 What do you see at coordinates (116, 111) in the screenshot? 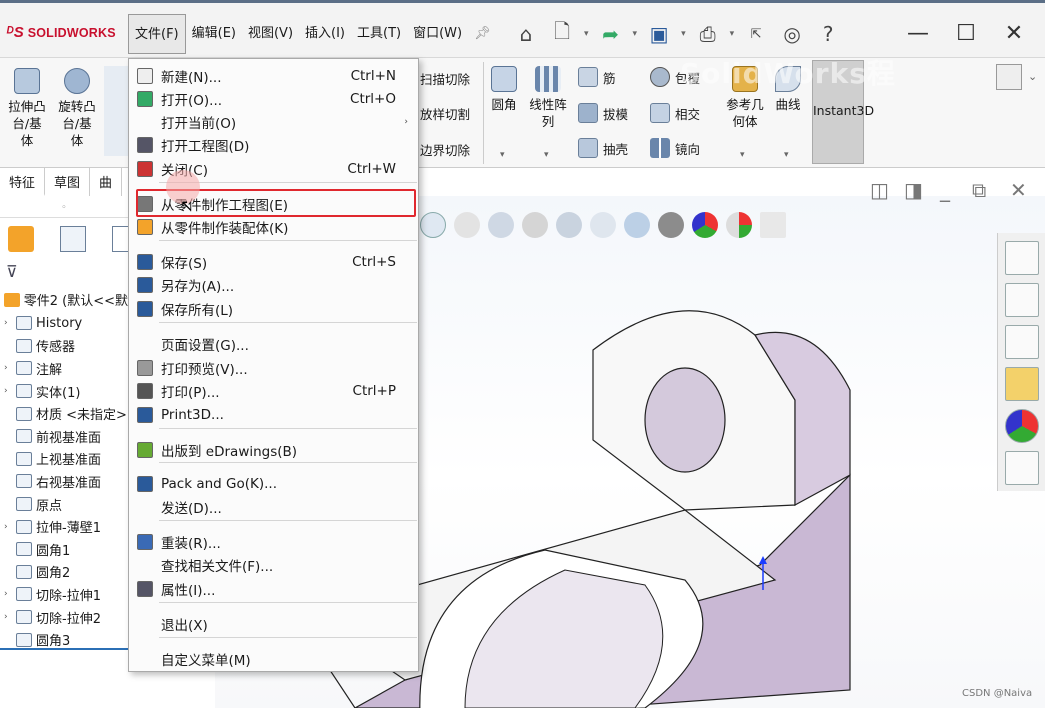
I see `sweep-icon` at bounding box center [116, 111].